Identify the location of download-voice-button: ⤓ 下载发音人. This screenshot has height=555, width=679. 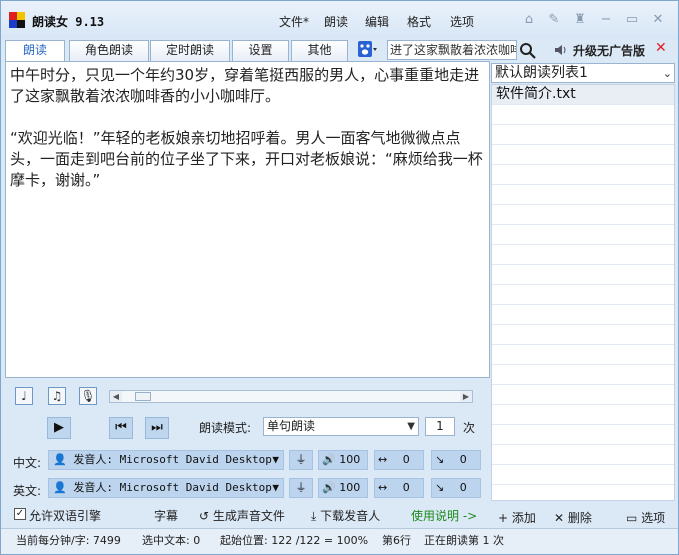
(345, 515).